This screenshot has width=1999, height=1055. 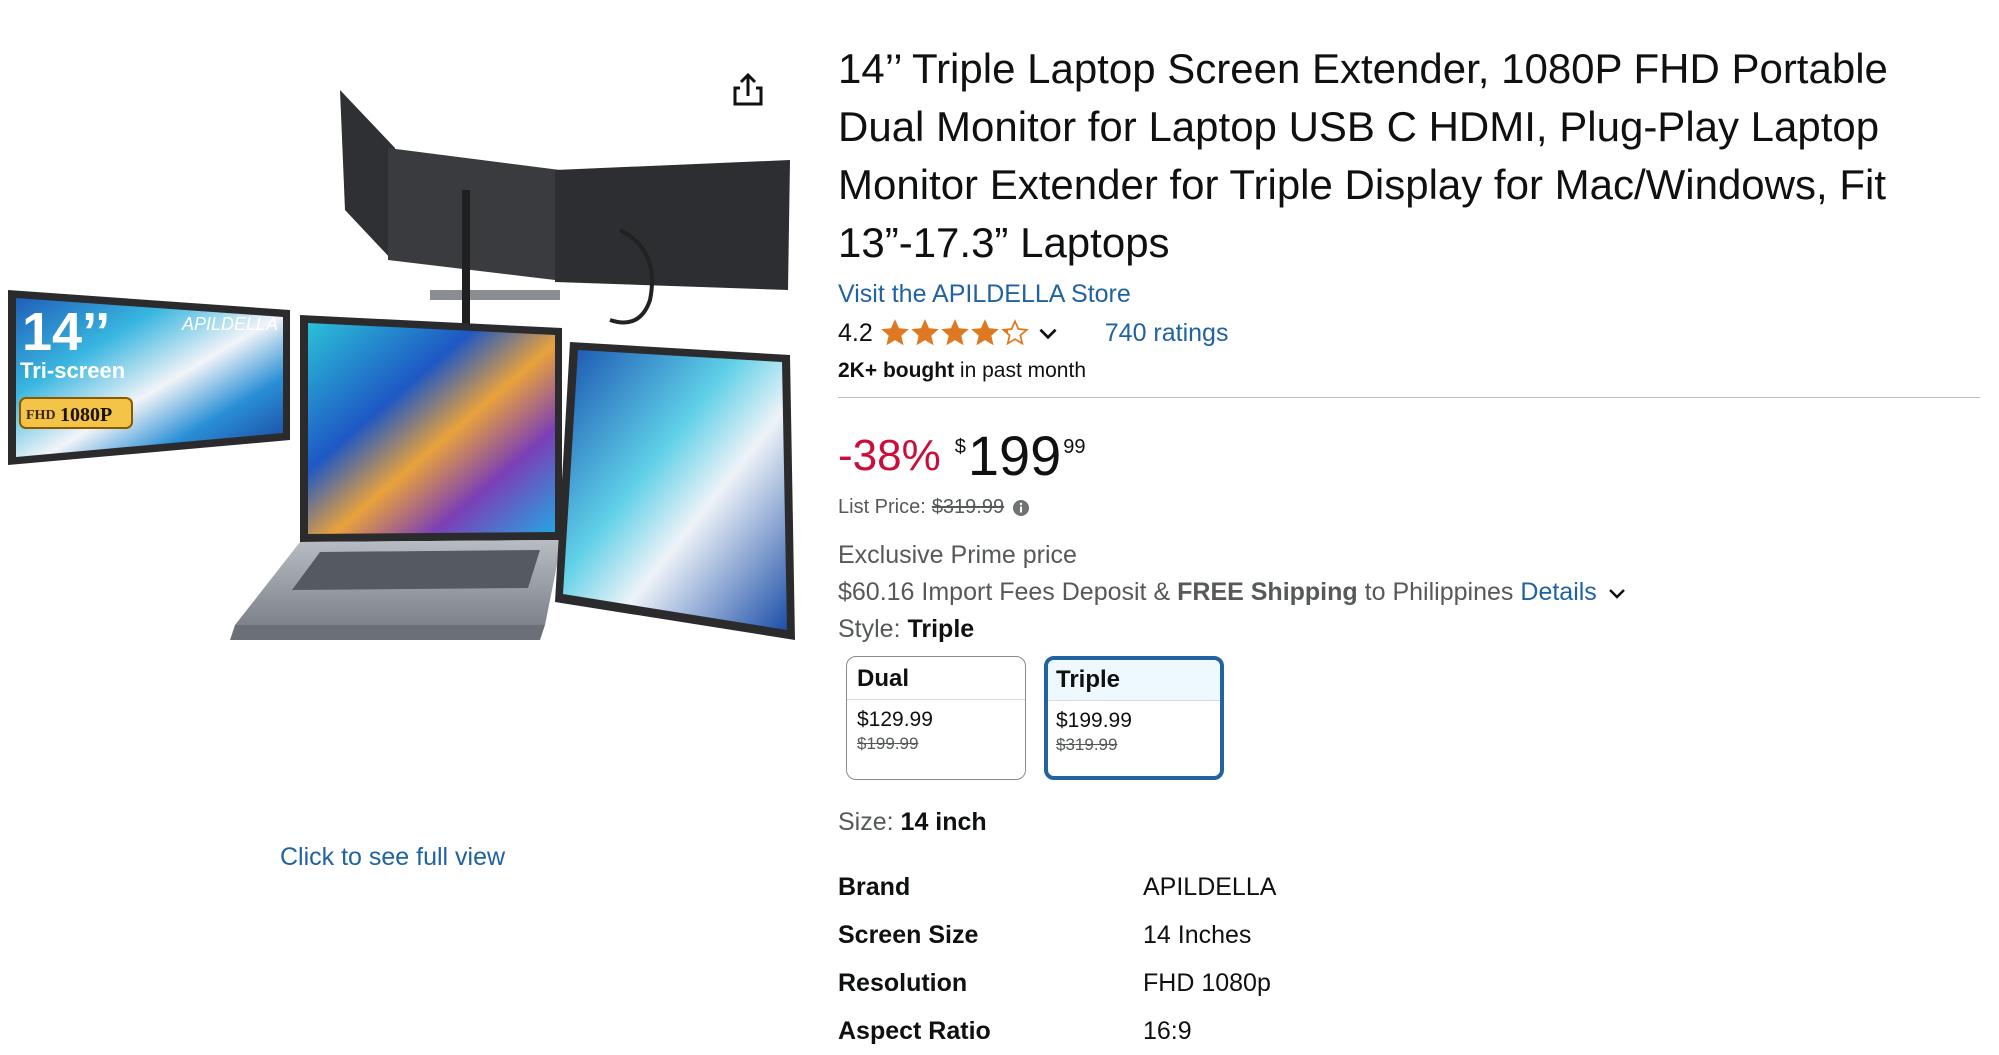 I want to click on style-option-list-price: $319.99, so click(x=1087, y=744).